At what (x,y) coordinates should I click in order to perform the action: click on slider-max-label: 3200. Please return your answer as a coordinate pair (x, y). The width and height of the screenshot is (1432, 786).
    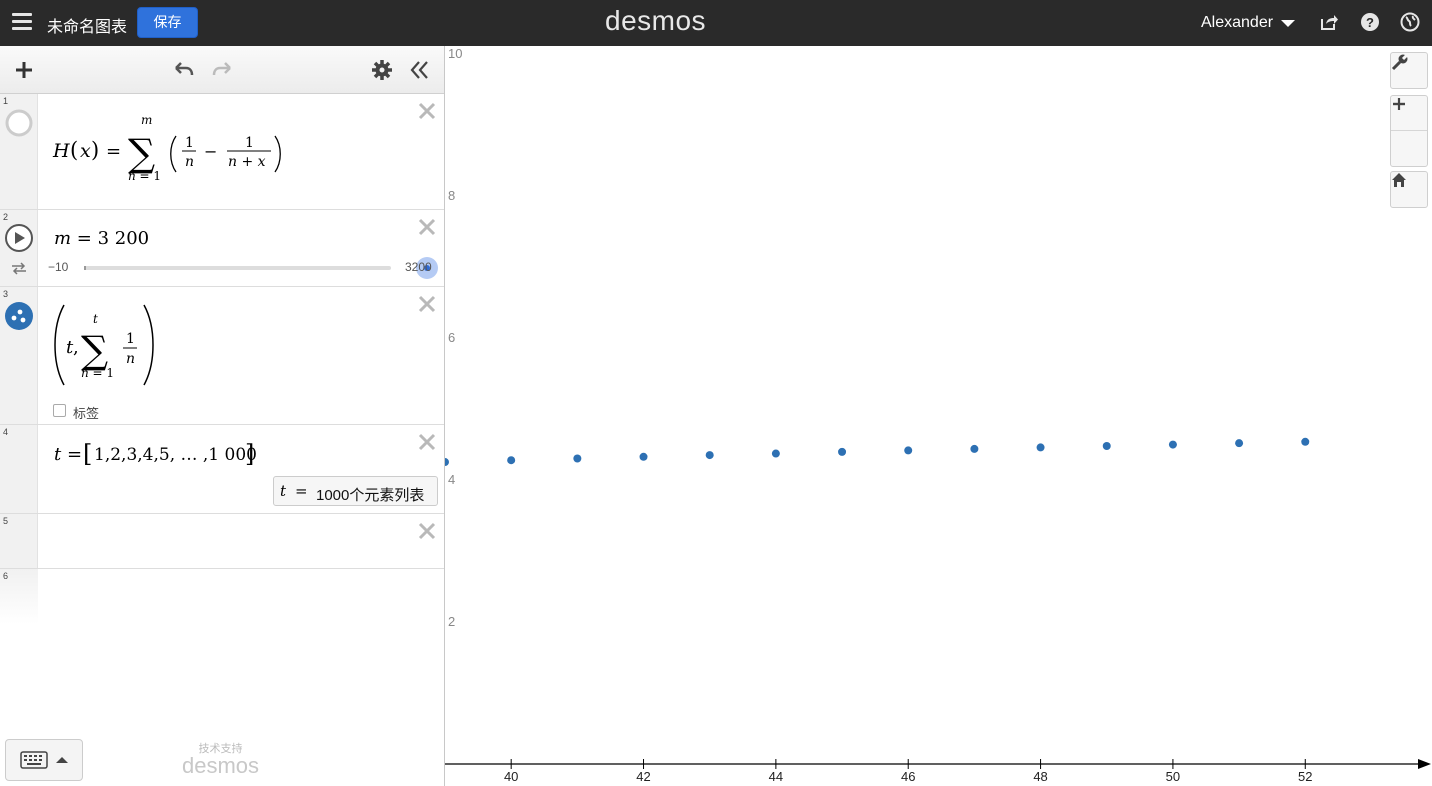
    Looking at the image, I should click on (418, 267).